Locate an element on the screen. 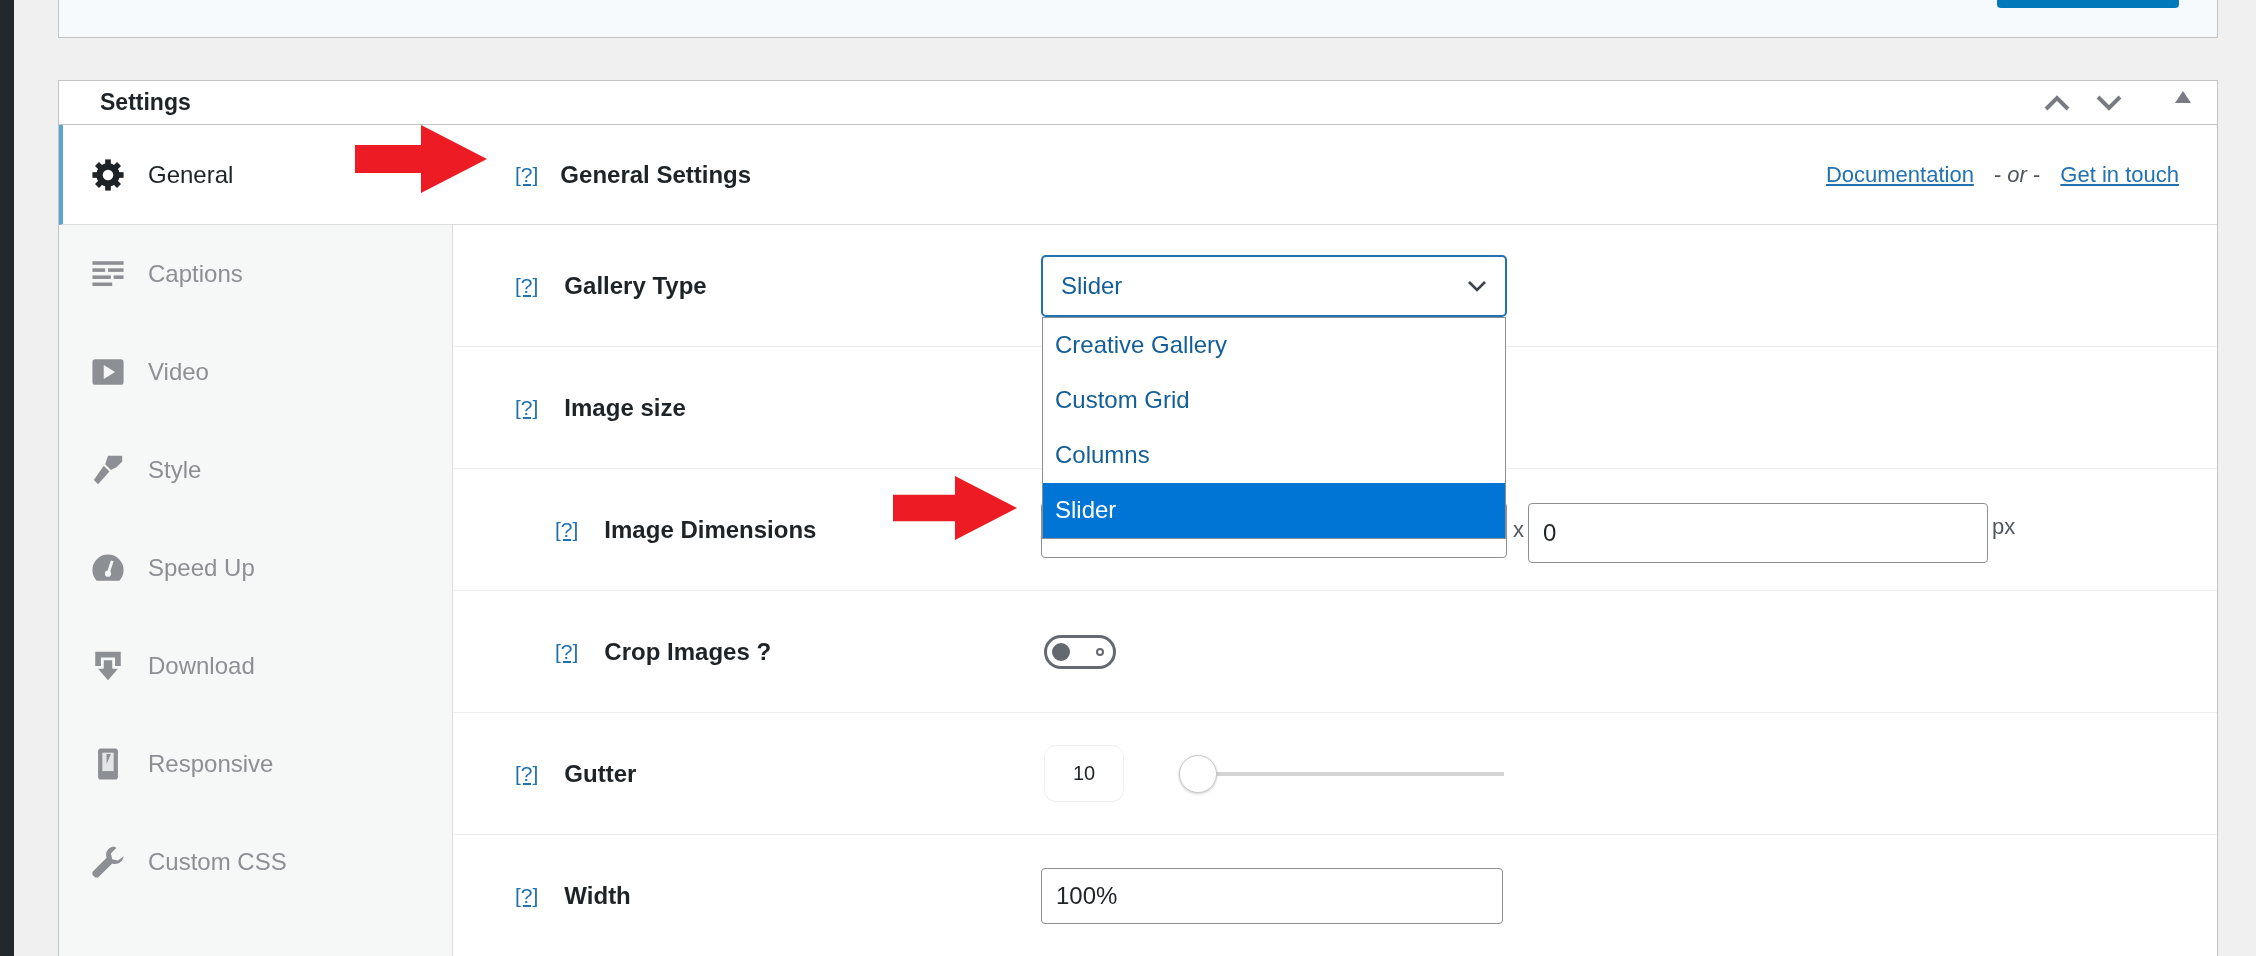  wrench-icon is located at coordinates (108, 862).